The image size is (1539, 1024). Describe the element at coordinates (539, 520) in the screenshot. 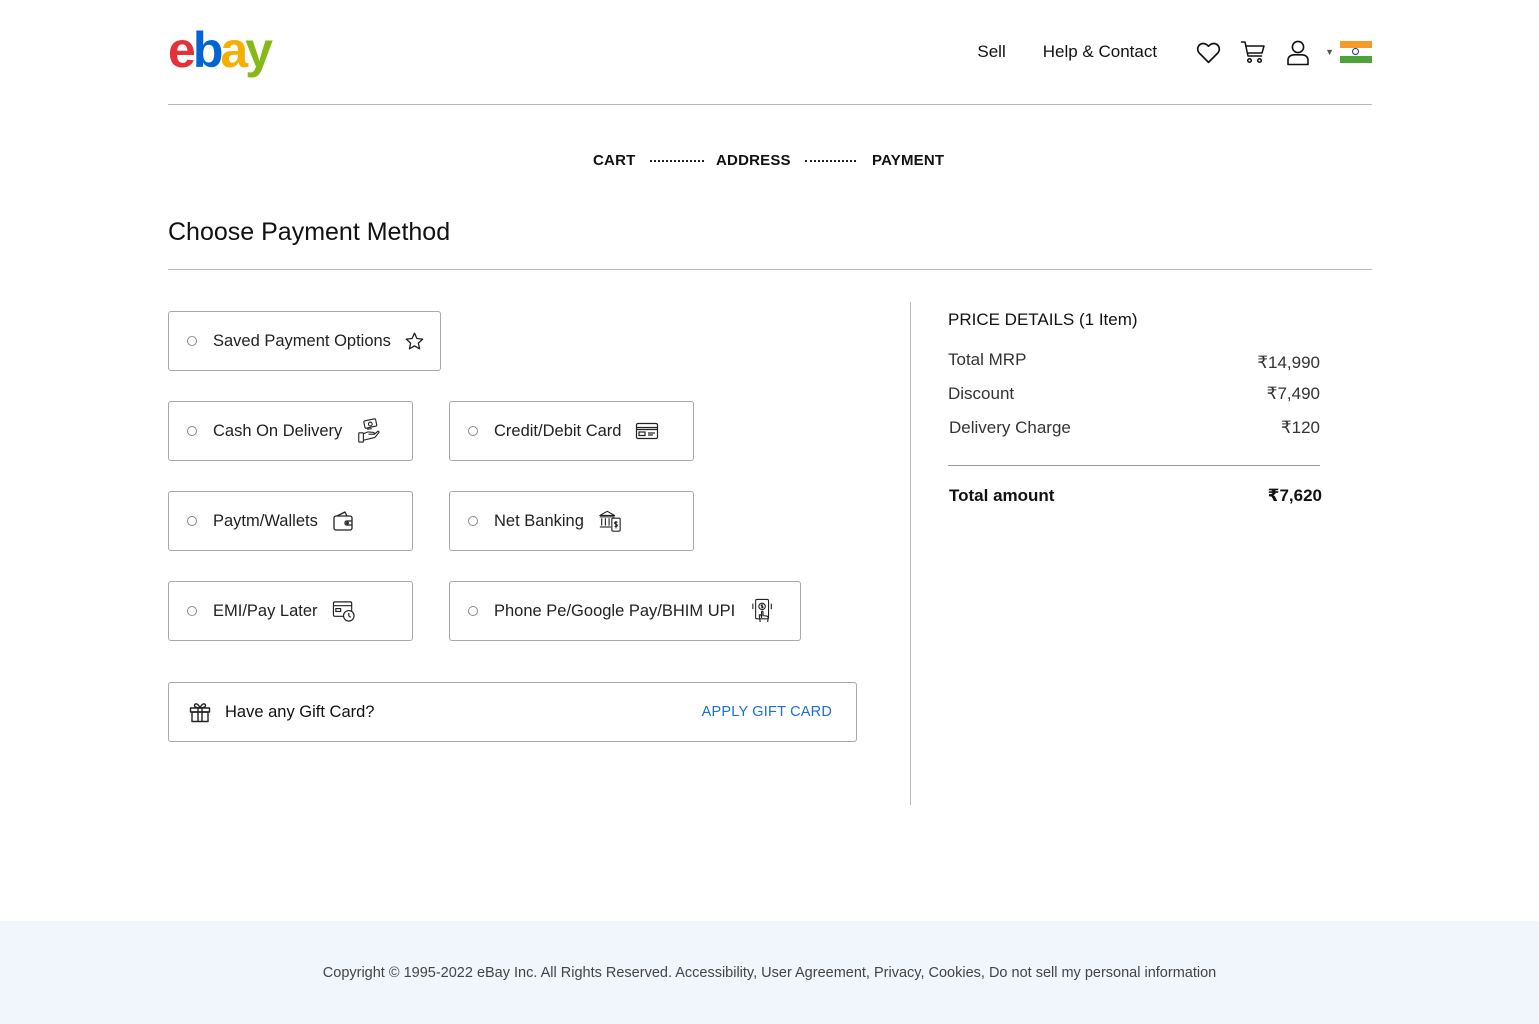

I see `option-label: Net Banking` at that location.